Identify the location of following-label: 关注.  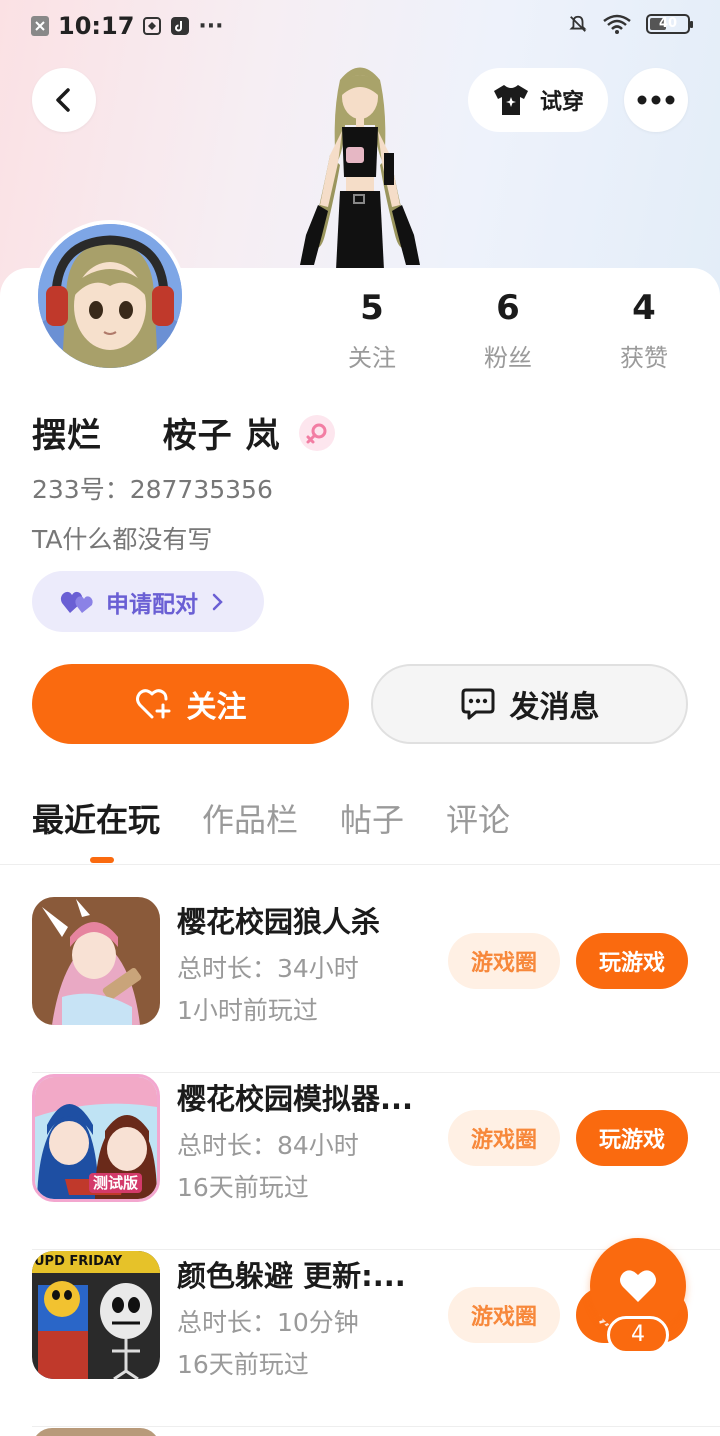
(372, 358).